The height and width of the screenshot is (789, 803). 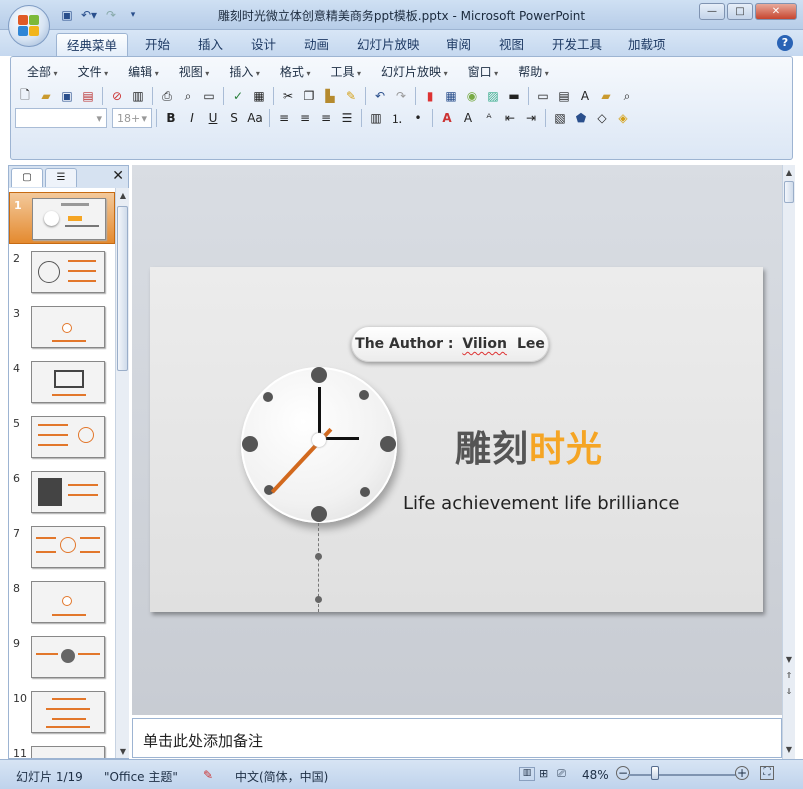 I want to click on zoom-out-icon: −, so click(x=623, y=773).